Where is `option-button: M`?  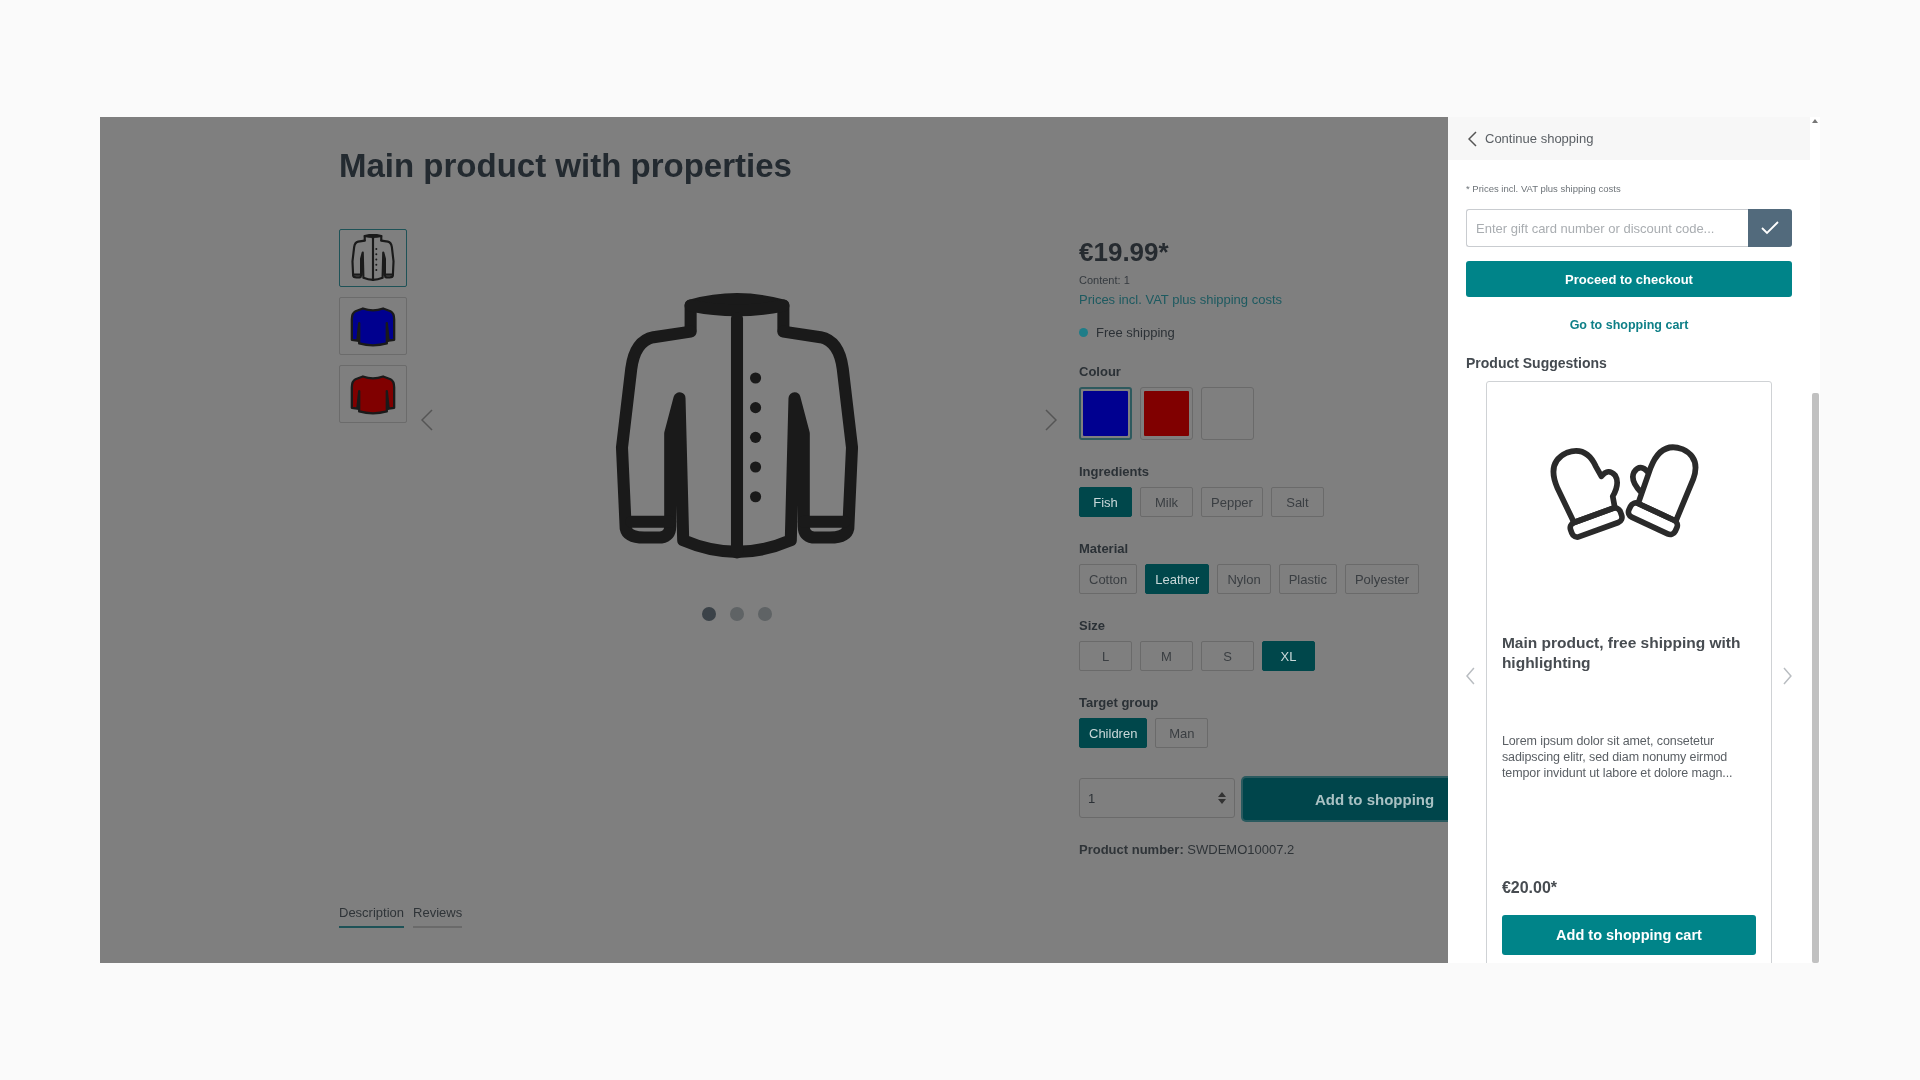 option-button: M is located at coordinates (1166, 656).